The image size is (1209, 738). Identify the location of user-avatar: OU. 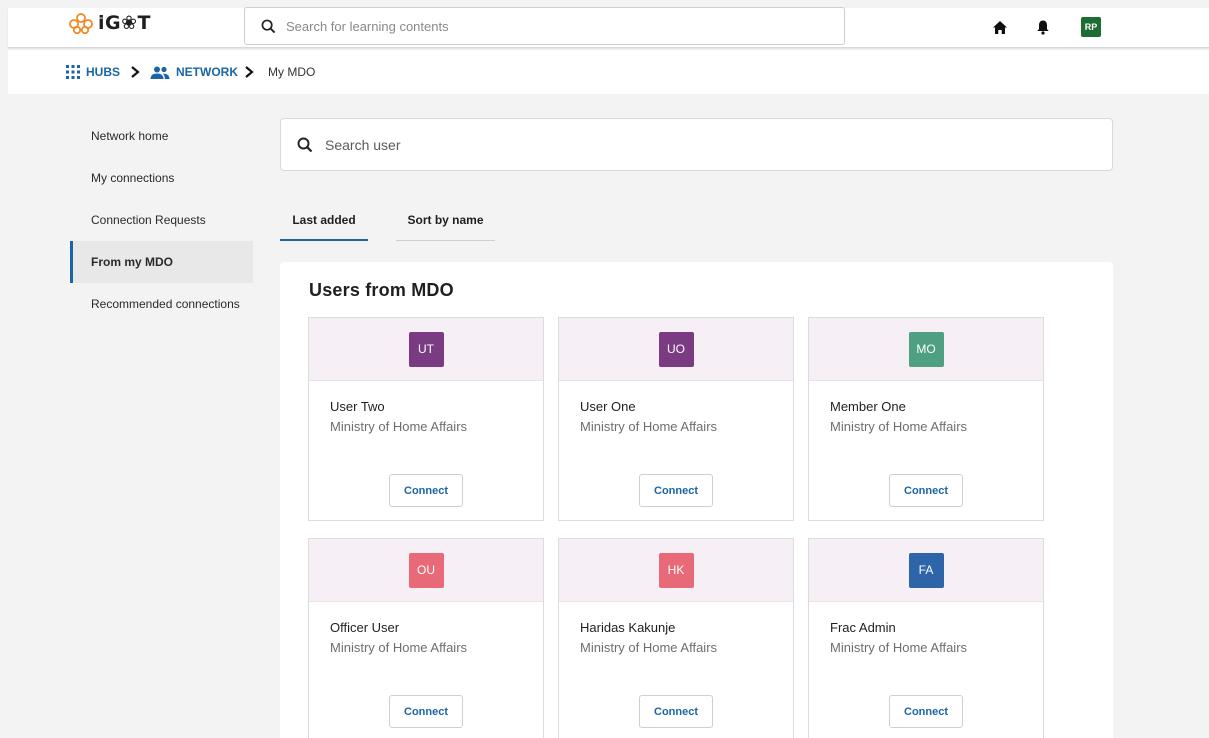
(426, 570).